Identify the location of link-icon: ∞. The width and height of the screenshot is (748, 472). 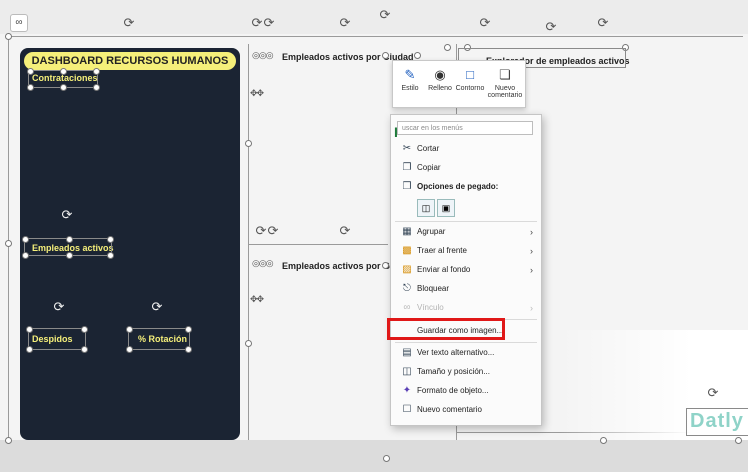
(407, 307).